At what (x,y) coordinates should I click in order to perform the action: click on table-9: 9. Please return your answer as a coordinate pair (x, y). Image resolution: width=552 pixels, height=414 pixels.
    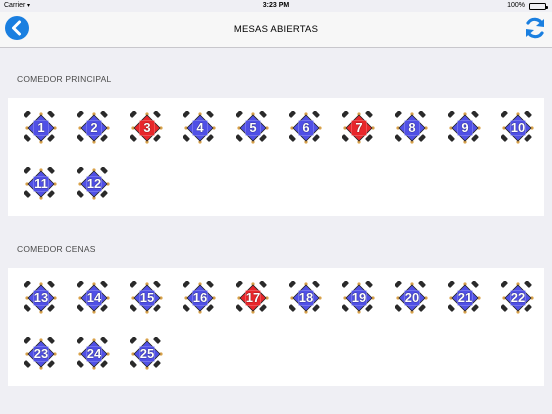
    Looking at the image, I should click on (465, 128).